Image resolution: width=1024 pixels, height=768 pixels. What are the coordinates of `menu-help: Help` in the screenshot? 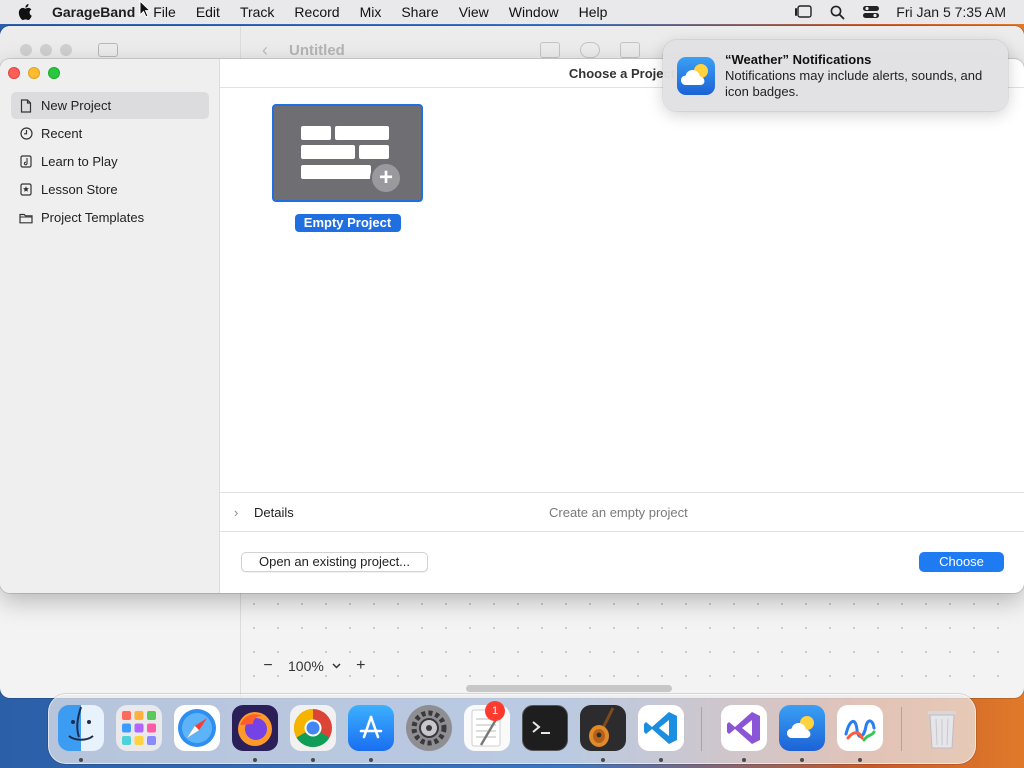 It's located at (593, 12).